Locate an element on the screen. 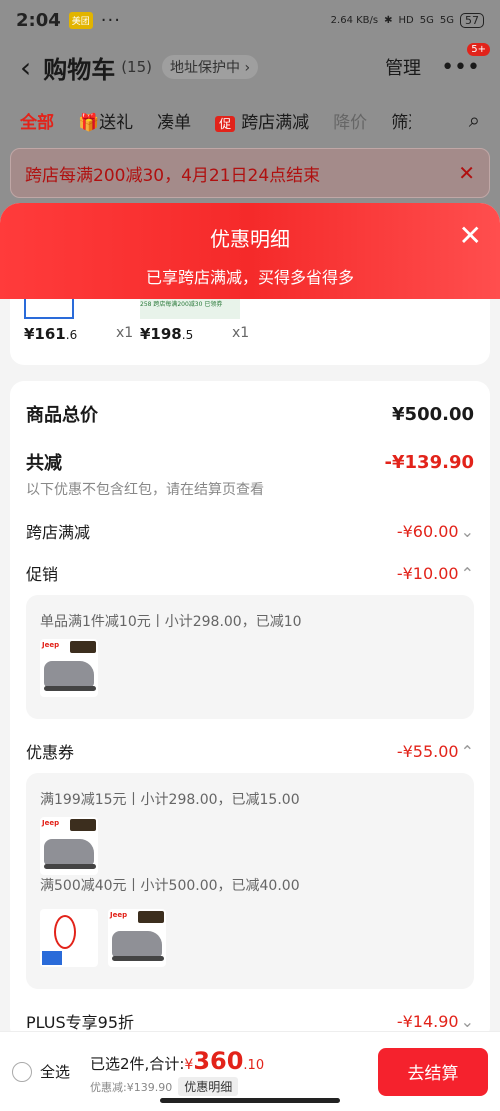 Image resolution: width=500 pixels, height=1111 pixels. price-int: ¥161 is located at coordinates (45, 334).